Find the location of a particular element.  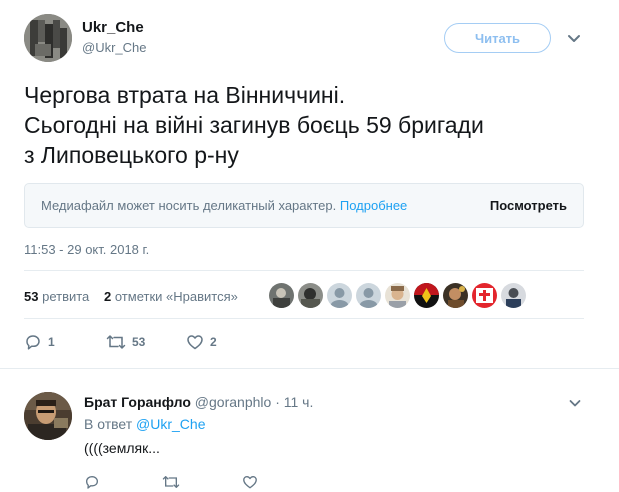

reply-author-handle: @goranphlo is located at coordinates (233, 402).